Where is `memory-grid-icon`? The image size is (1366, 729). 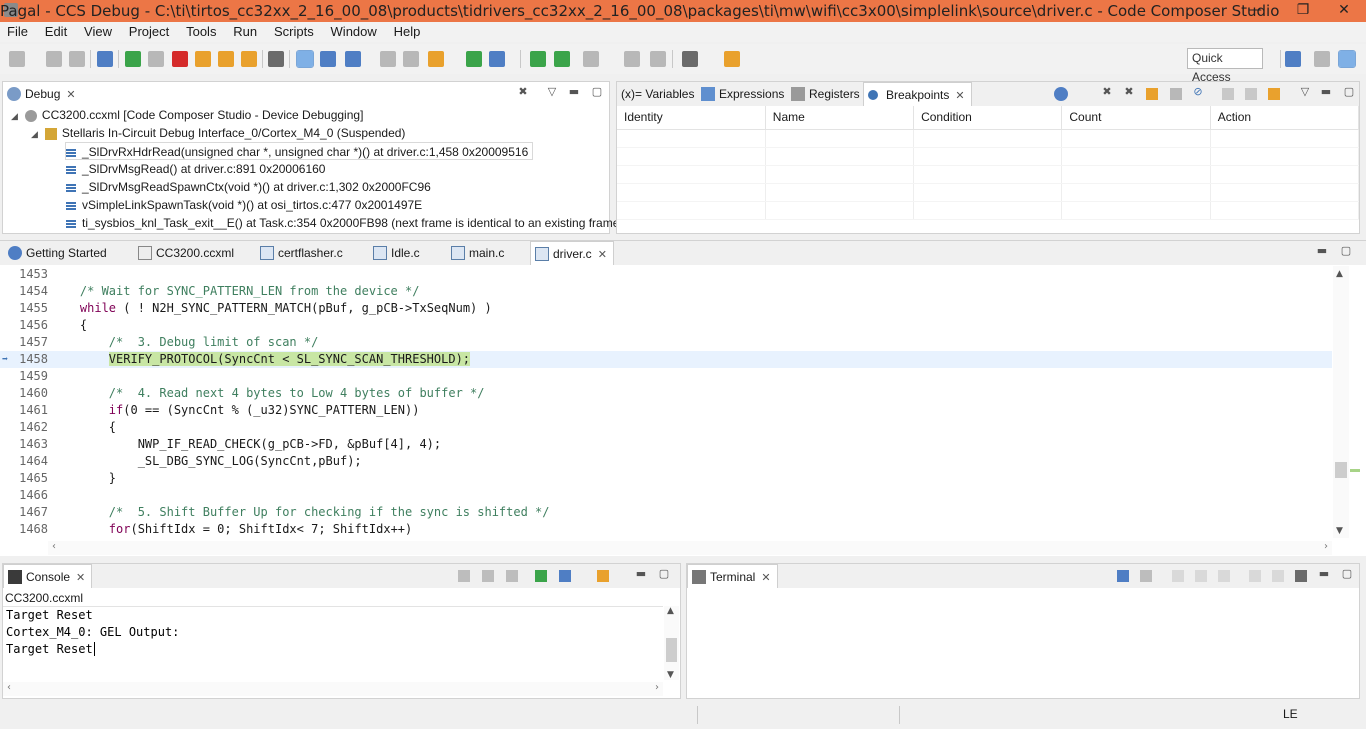 memory-grid-icon is located at coordinates (276, 59).